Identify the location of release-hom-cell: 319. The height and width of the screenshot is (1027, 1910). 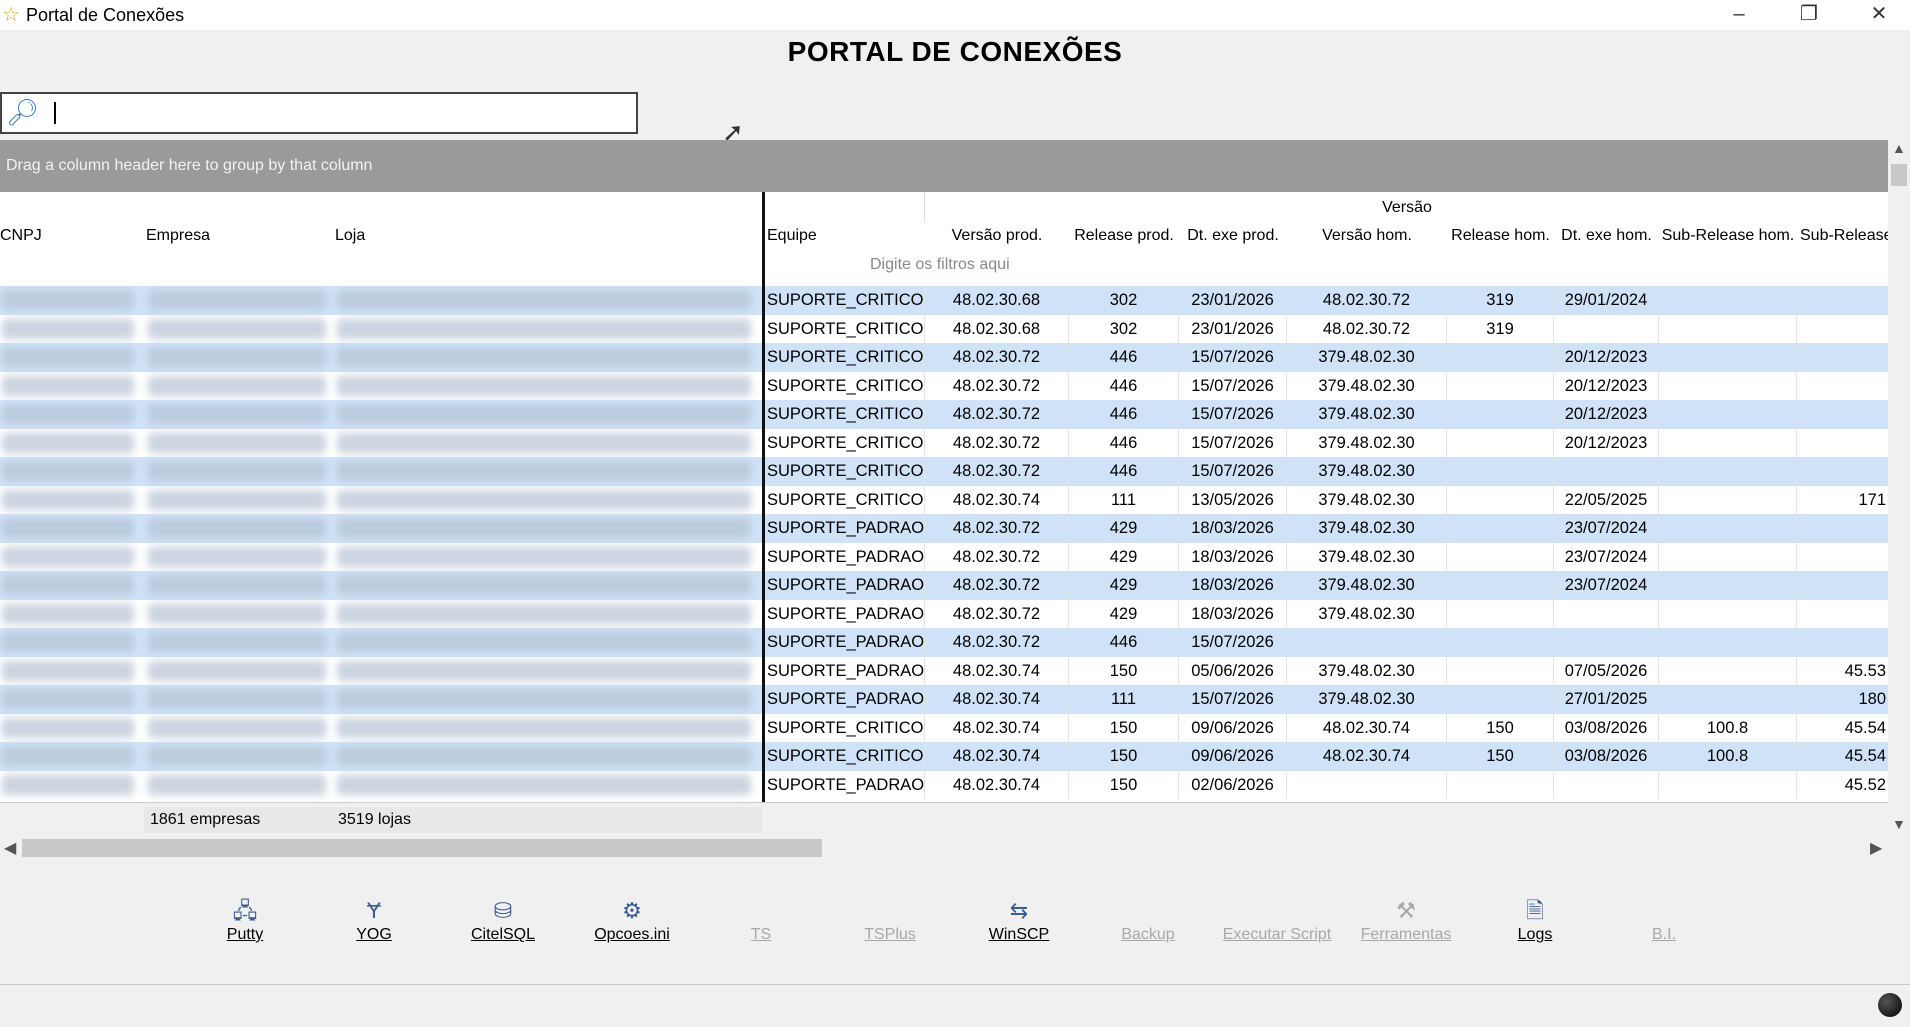
(1500, 300).